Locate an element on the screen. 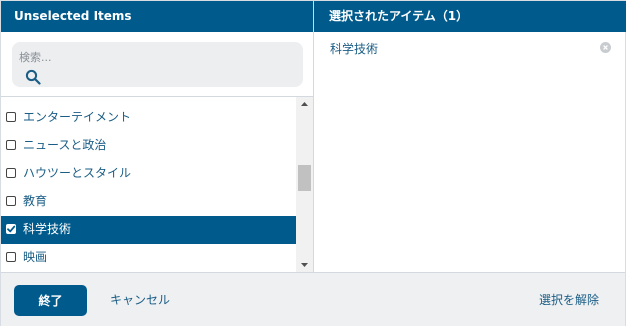 The width and height of the screenshot is (626, 326). checkmark-icon is located at coordinates (11, 229).